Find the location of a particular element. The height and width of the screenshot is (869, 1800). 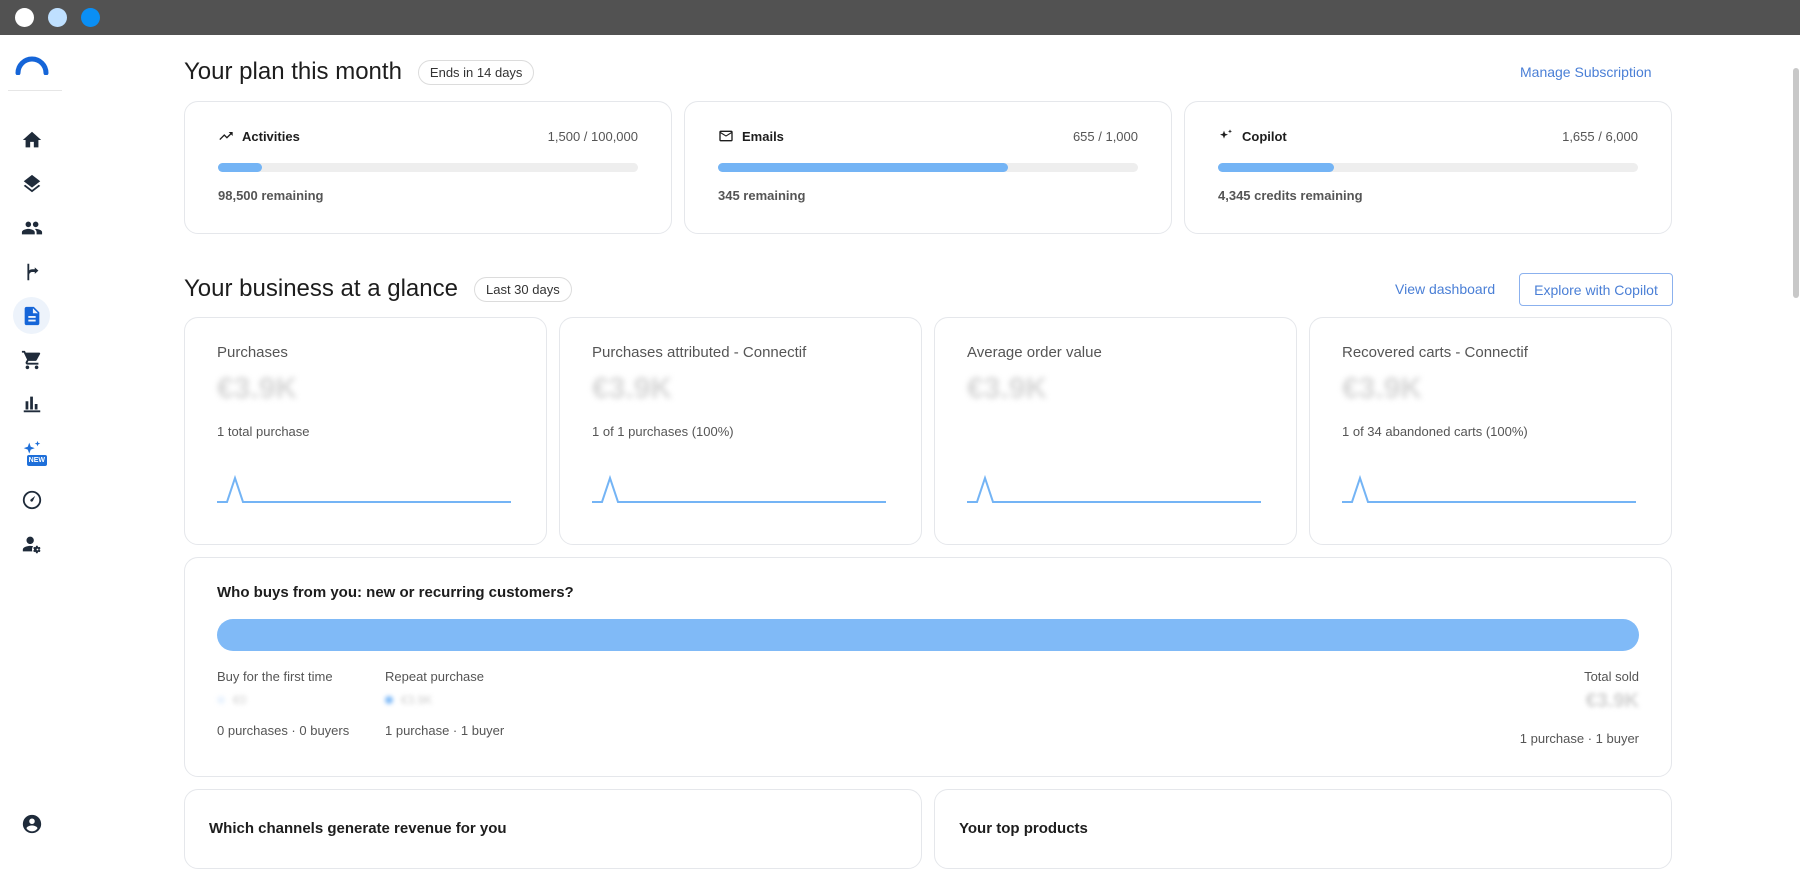

plan-card-remaining: 345 remaining is located at coordinates (762, 195).